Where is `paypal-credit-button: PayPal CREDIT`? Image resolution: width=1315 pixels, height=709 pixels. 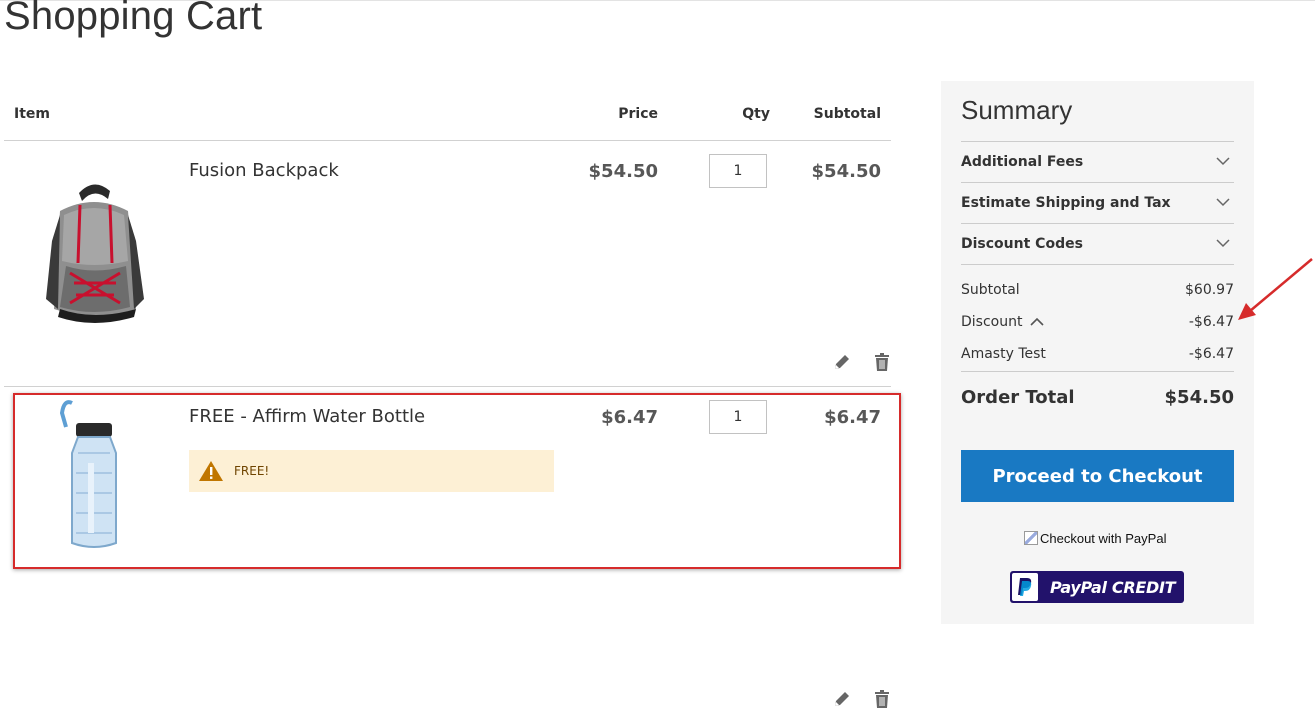 paypal-credit-button: PayPal CREDIT is located at coordinates (1097, 587).